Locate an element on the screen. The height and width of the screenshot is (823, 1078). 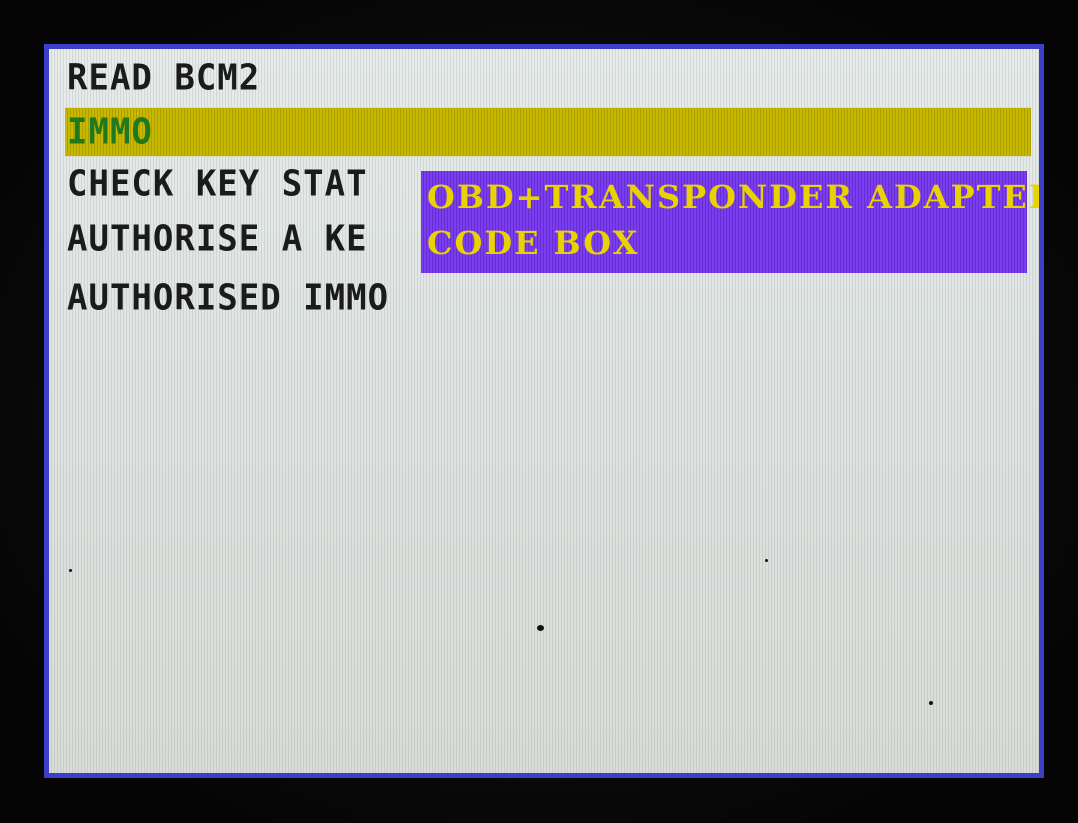
popup-option-label: CODE BOX is located at coordinates (533, 243).